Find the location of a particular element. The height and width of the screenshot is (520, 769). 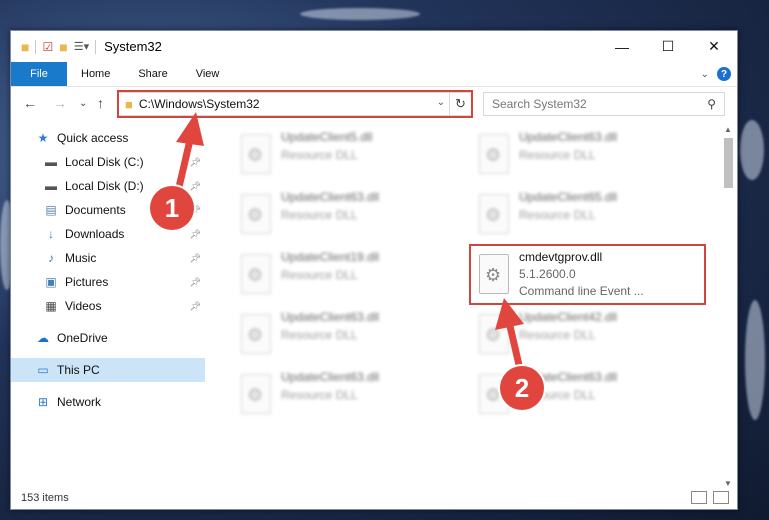

tab-home: Home is located at coordinates (95, 74).